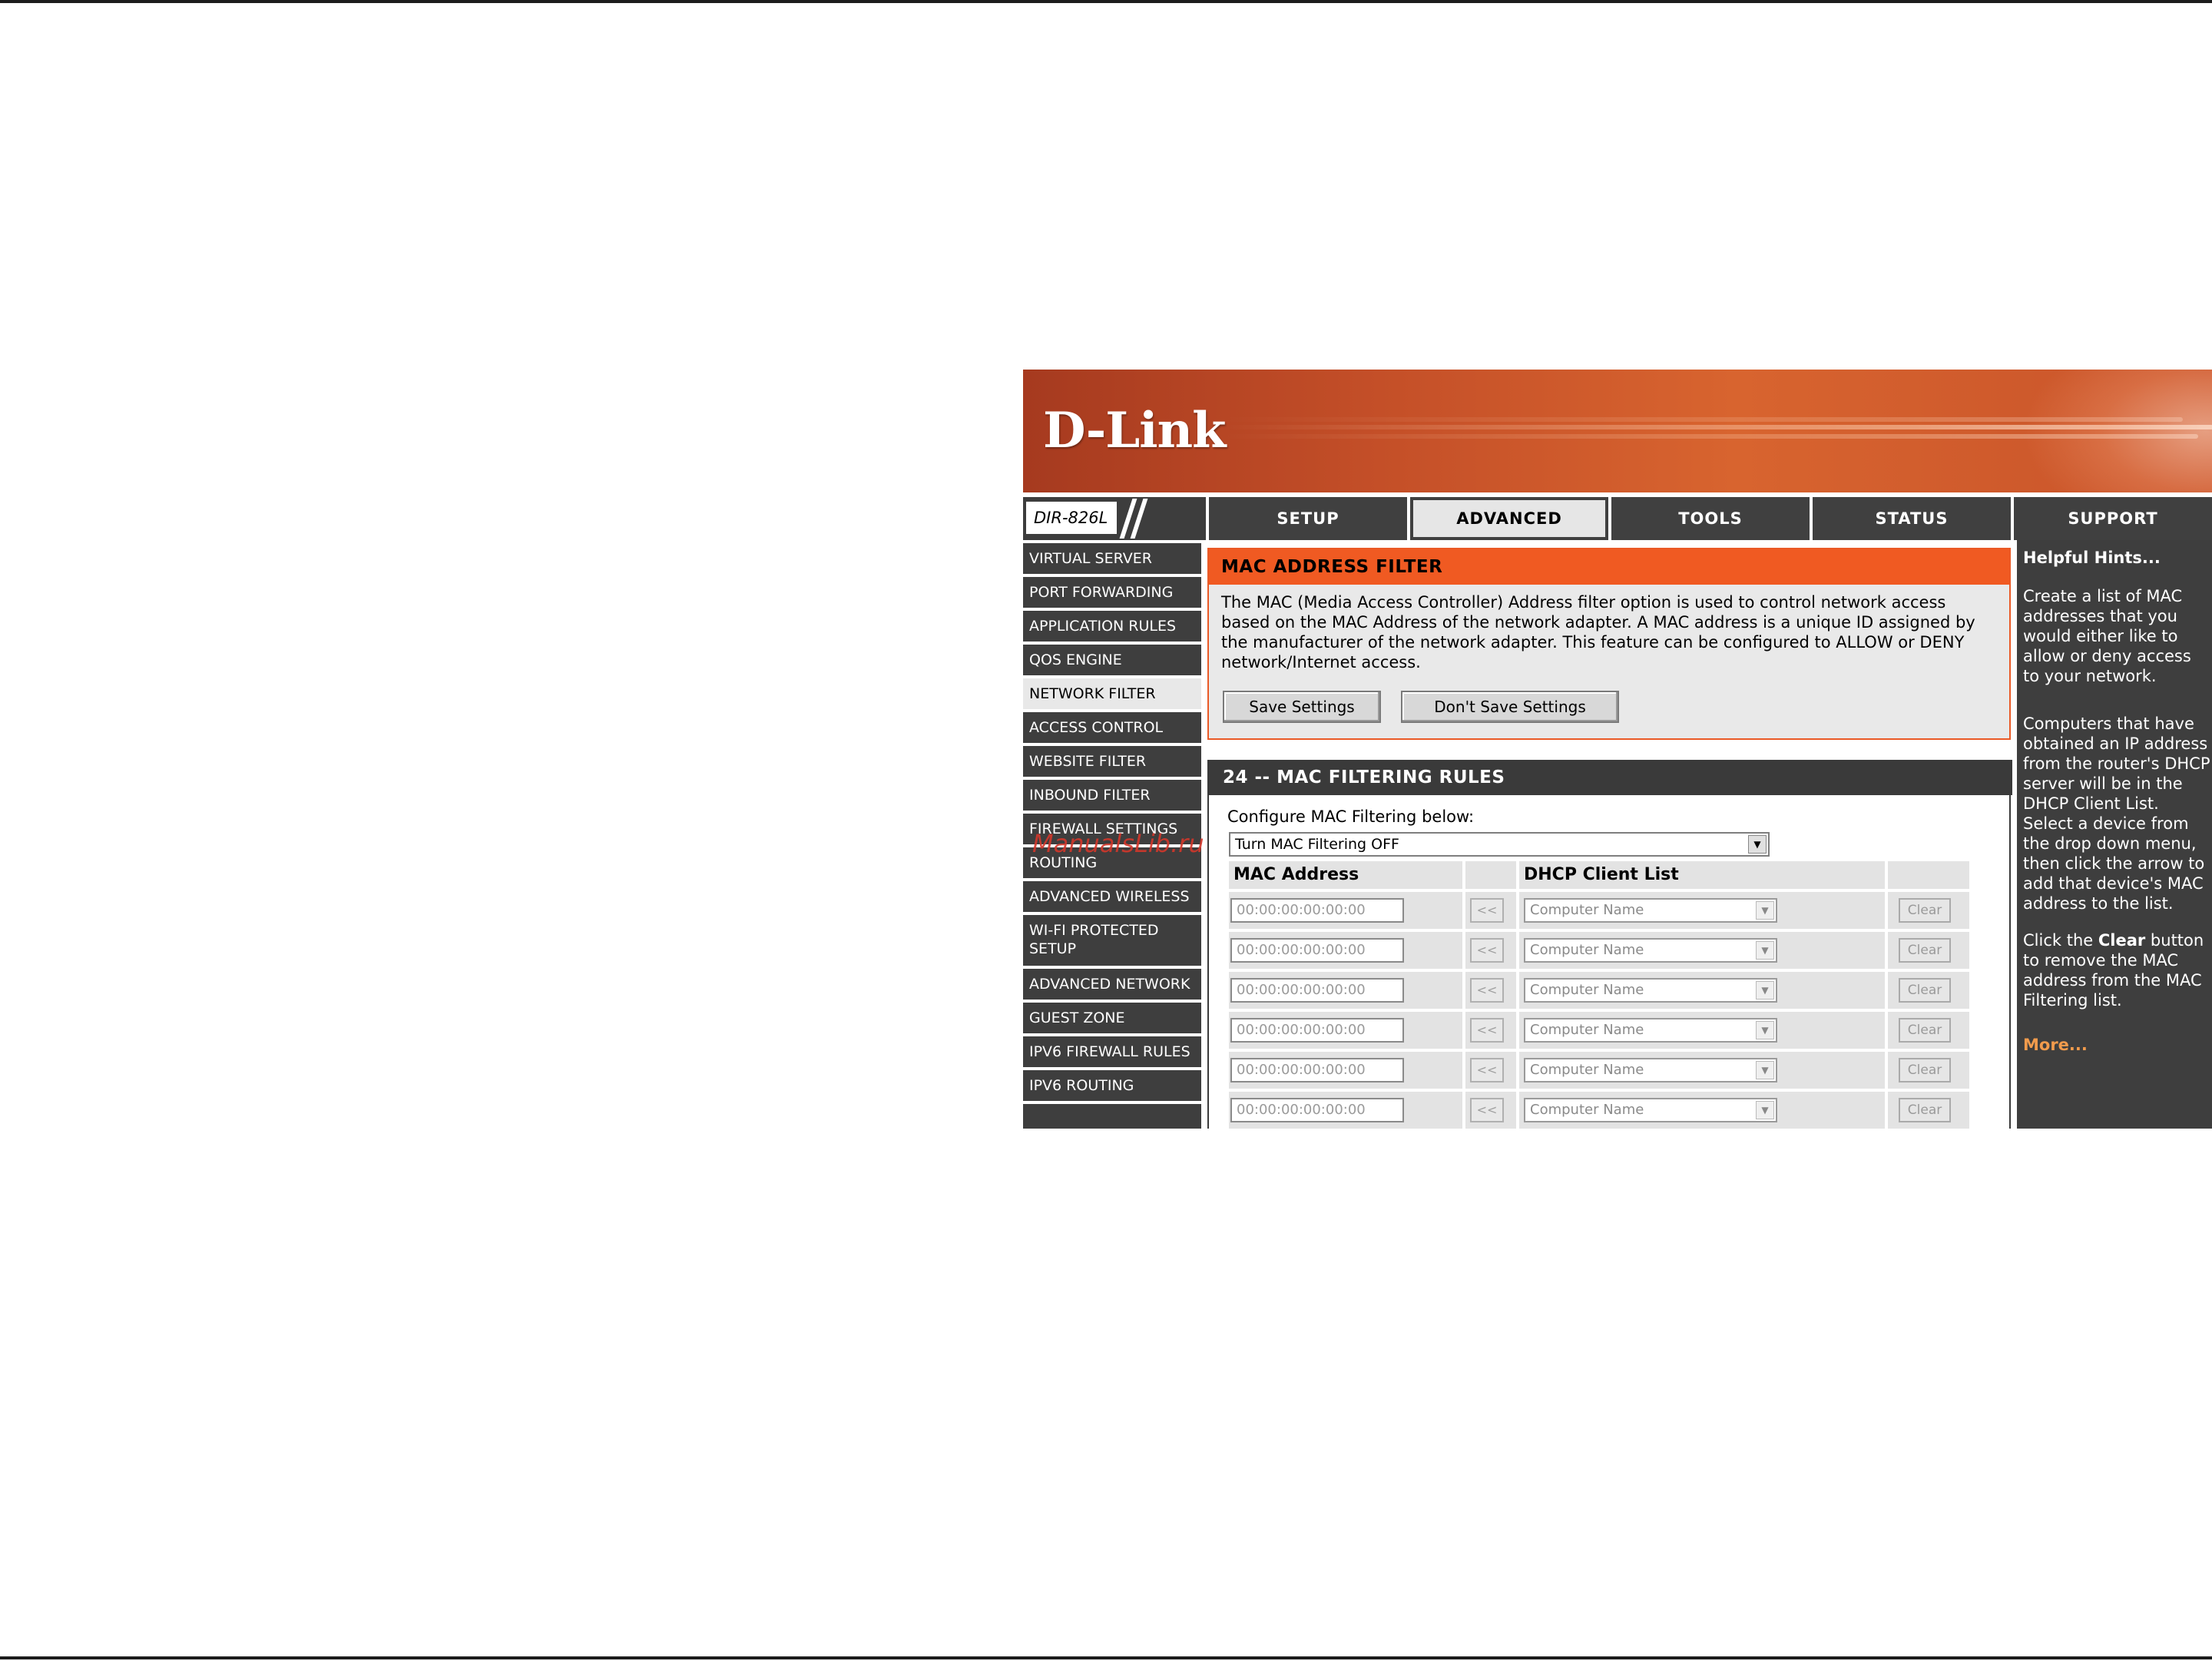  What do you see at coordinates (1618, 431) in the screenshot?
I see `header-banner: D-Link` at bounding box center [1618, 431].